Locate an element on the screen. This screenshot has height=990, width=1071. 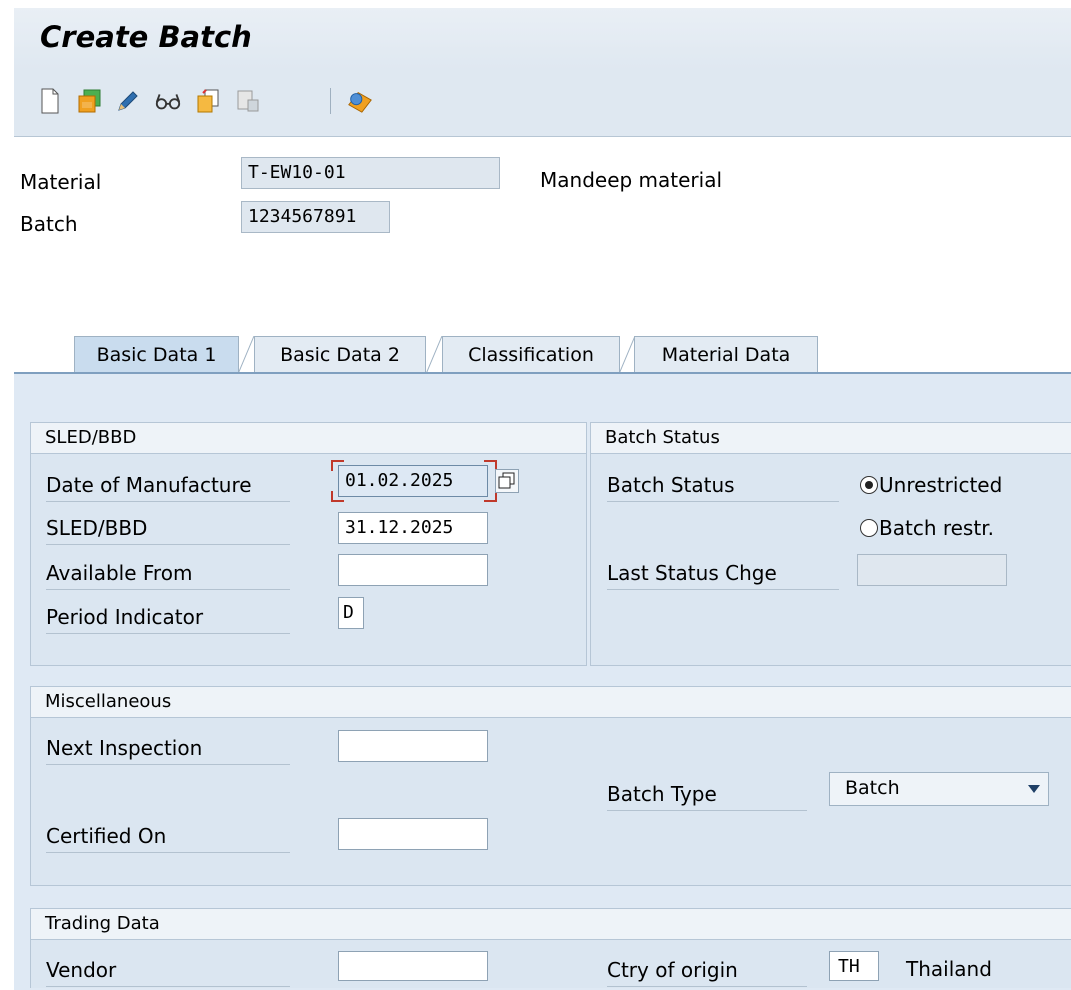
country-of-origin-label: Ctry of origin is located at coordinates (707, 972).